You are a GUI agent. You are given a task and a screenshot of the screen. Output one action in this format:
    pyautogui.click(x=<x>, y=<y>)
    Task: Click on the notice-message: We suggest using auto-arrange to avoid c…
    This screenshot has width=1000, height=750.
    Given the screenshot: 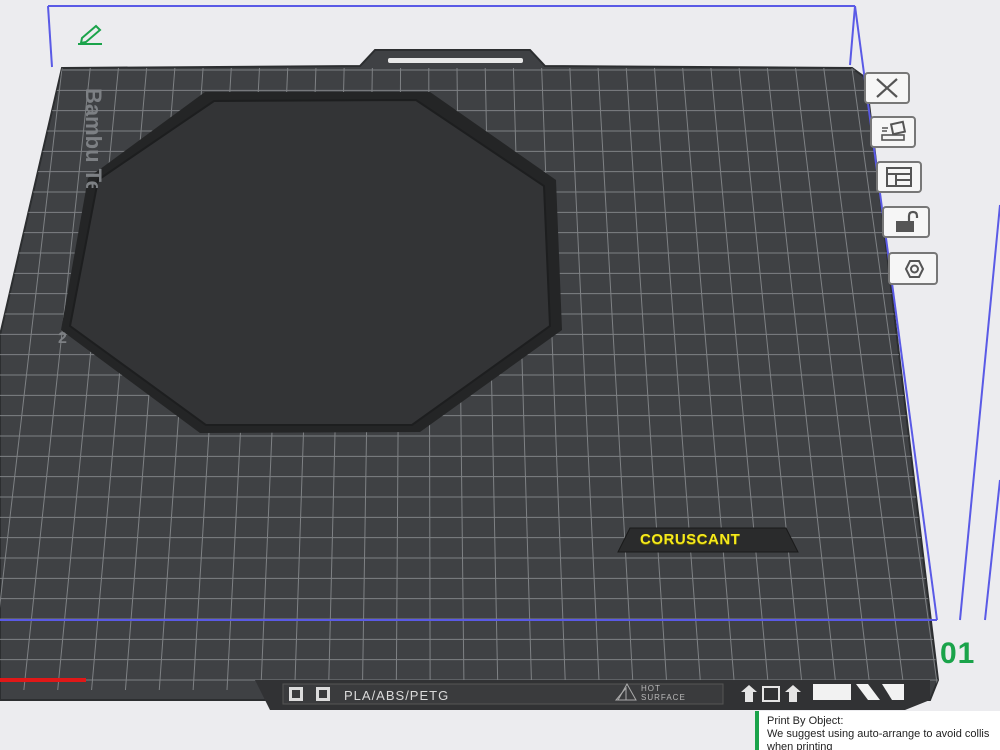 What is the action you would take?
    pyautogui.click(x=878, y=734)
    